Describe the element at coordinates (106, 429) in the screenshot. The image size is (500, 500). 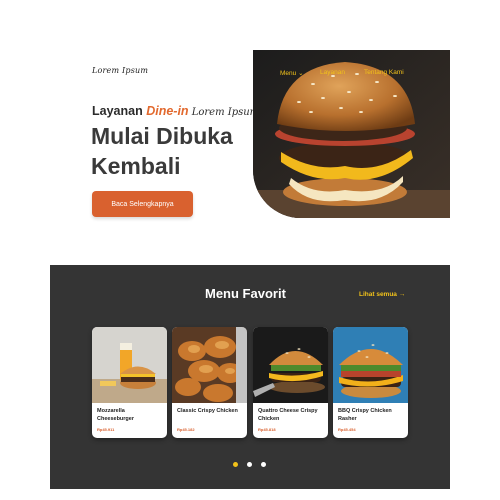
I see `card-price: Rp45.911` at that location.